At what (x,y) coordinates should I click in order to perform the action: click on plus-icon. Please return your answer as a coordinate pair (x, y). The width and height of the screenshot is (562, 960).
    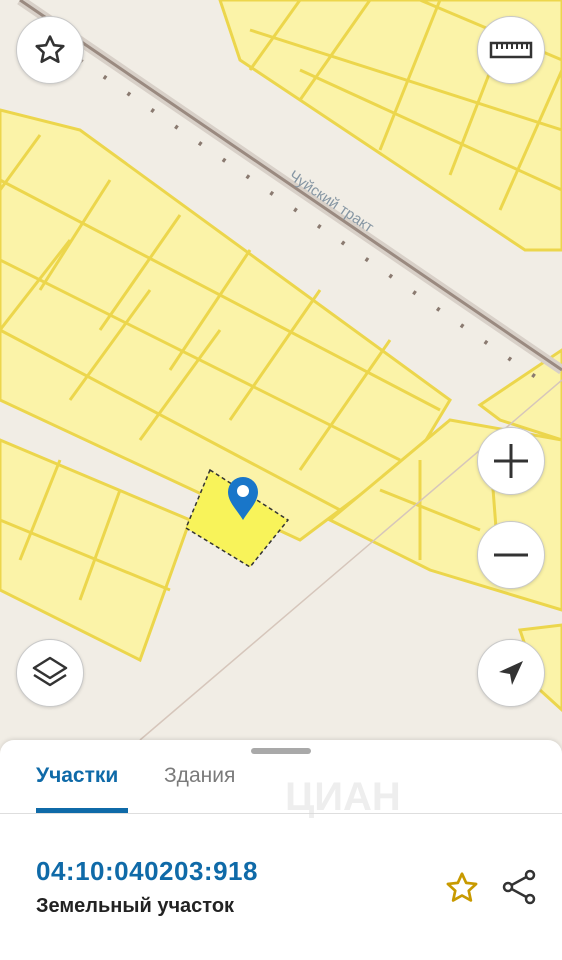
    Looking at the image, I should click on (511, 461).